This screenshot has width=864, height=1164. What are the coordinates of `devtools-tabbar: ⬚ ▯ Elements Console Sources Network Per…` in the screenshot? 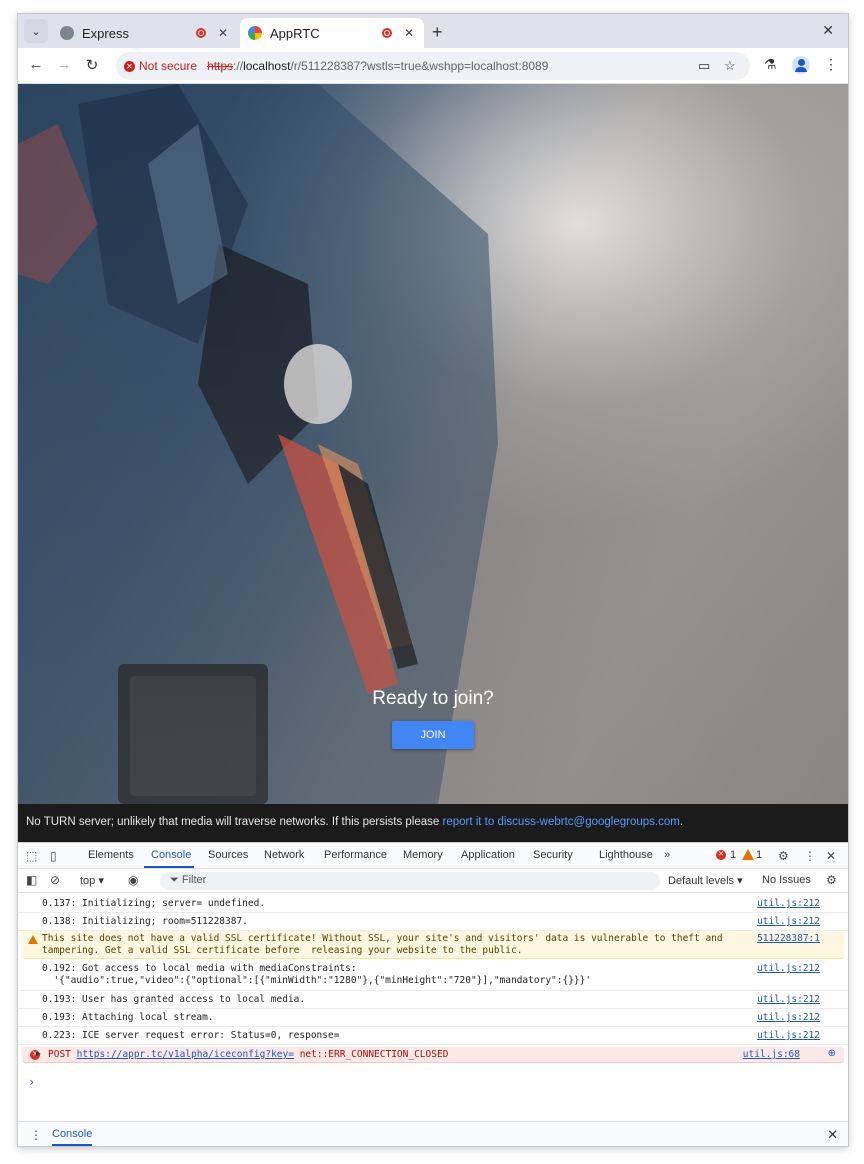 It's located at (433, 856).